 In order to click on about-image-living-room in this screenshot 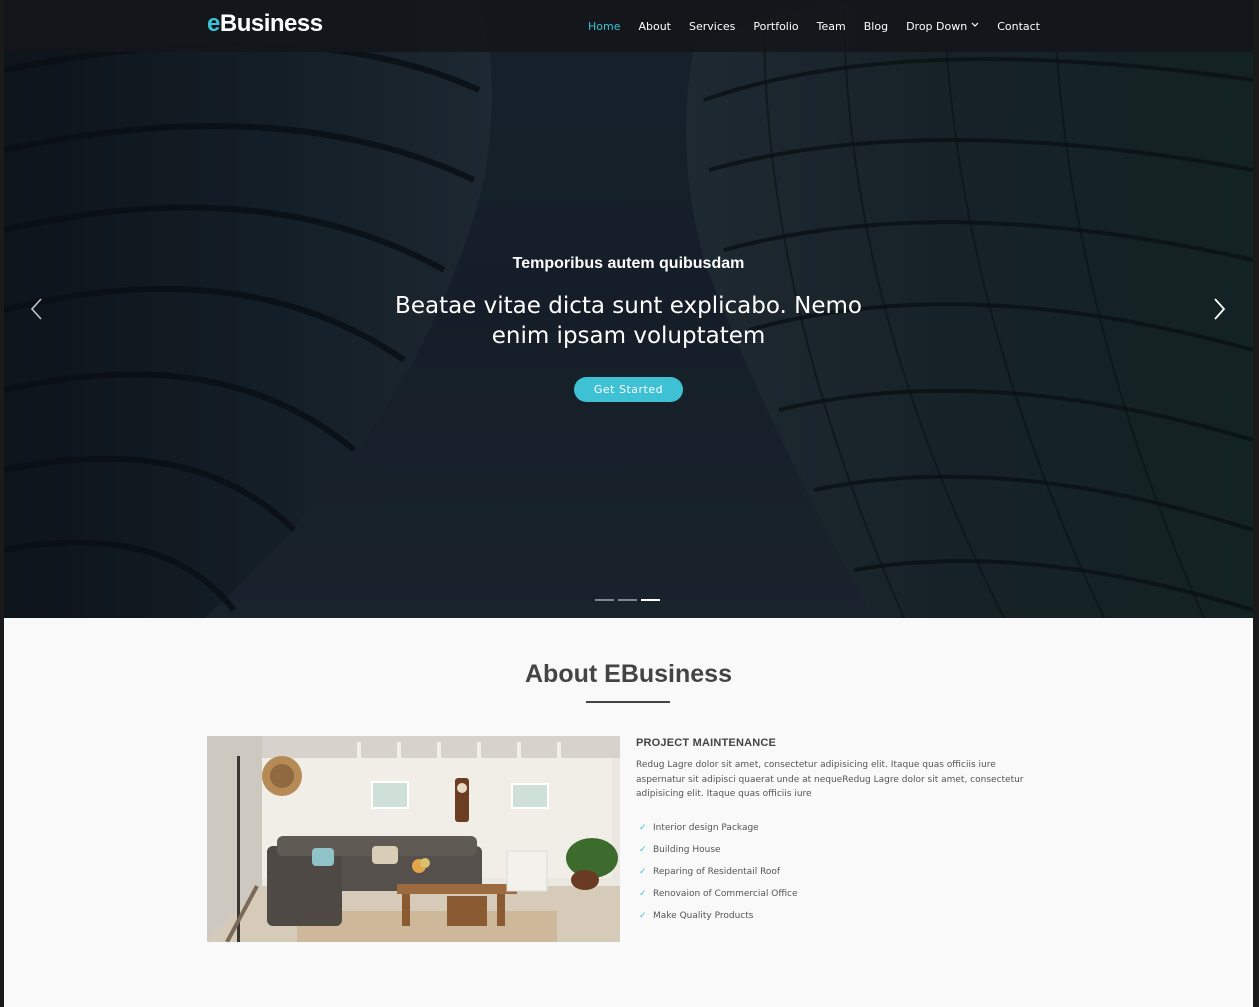, I will do `click(413, 839)`.